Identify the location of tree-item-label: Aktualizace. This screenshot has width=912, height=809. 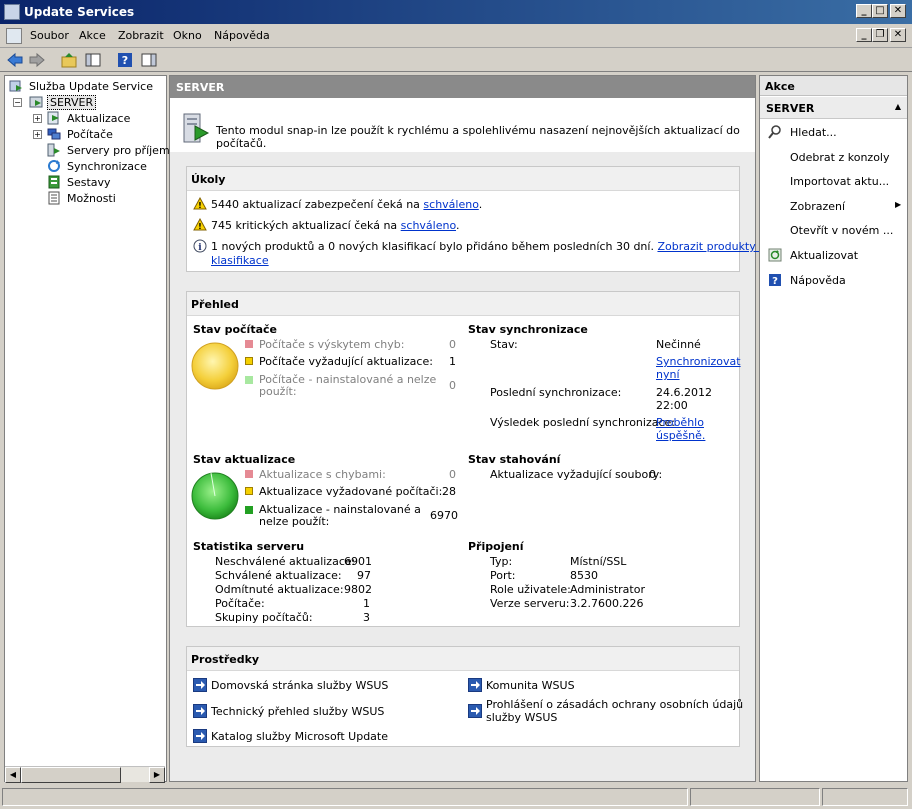
(99, 118).